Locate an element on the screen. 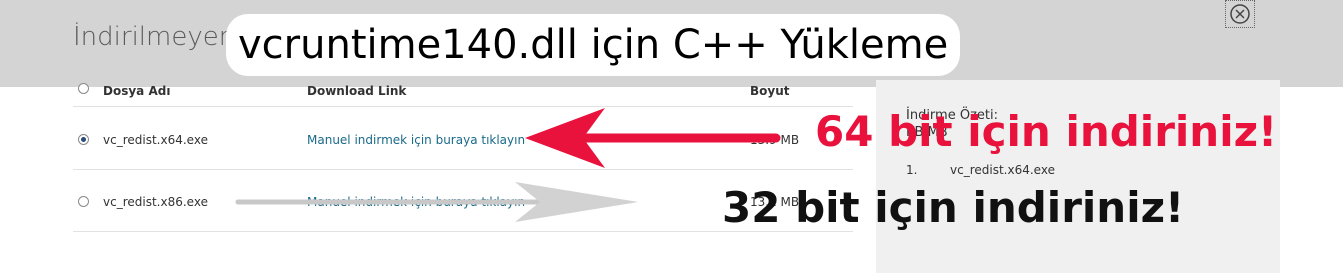 This screenshot has height=273, width=1343. page-banner: vcruntime140.dll için C++ Yükleme is located at coordinates (593, 45).